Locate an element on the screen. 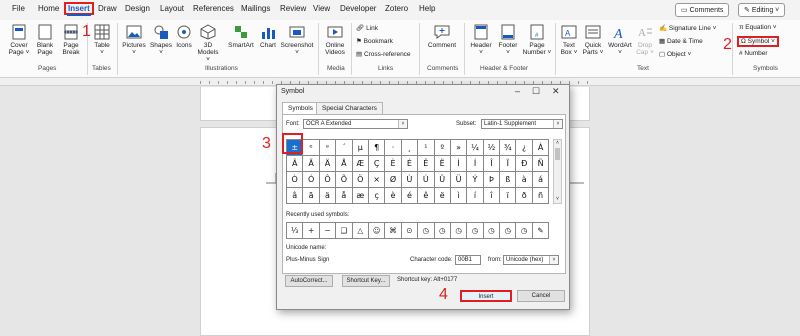 Image resolution: width=800 pixels, height=336 pixels. icons-button: Icons is located at coordinates (184, 36).